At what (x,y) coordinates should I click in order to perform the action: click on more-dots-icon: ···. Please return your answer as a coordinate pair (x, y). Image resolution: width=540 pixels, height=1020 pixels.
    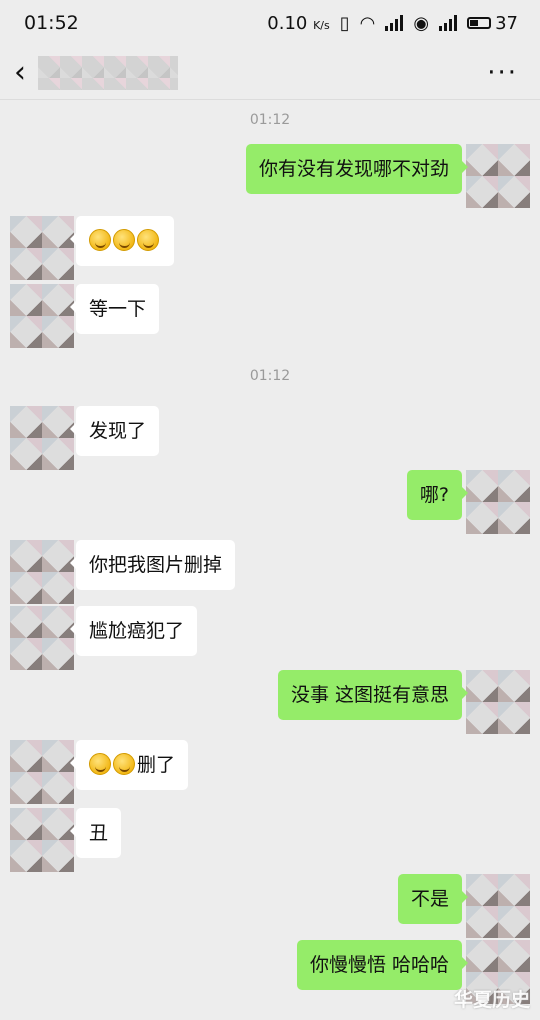
    Looking at the image, I should click on (502, 73).